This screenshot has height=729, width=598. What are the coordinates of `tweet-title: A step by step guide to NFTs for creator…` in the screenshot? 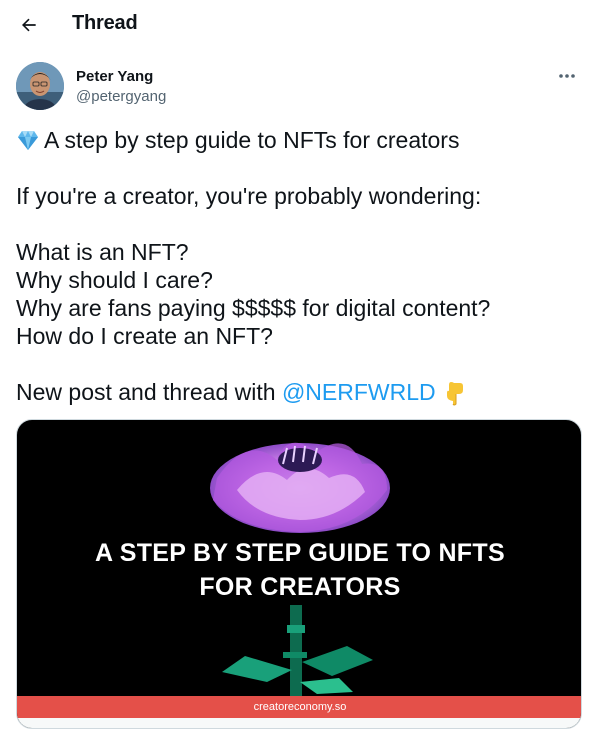 It's located at (252, 140).